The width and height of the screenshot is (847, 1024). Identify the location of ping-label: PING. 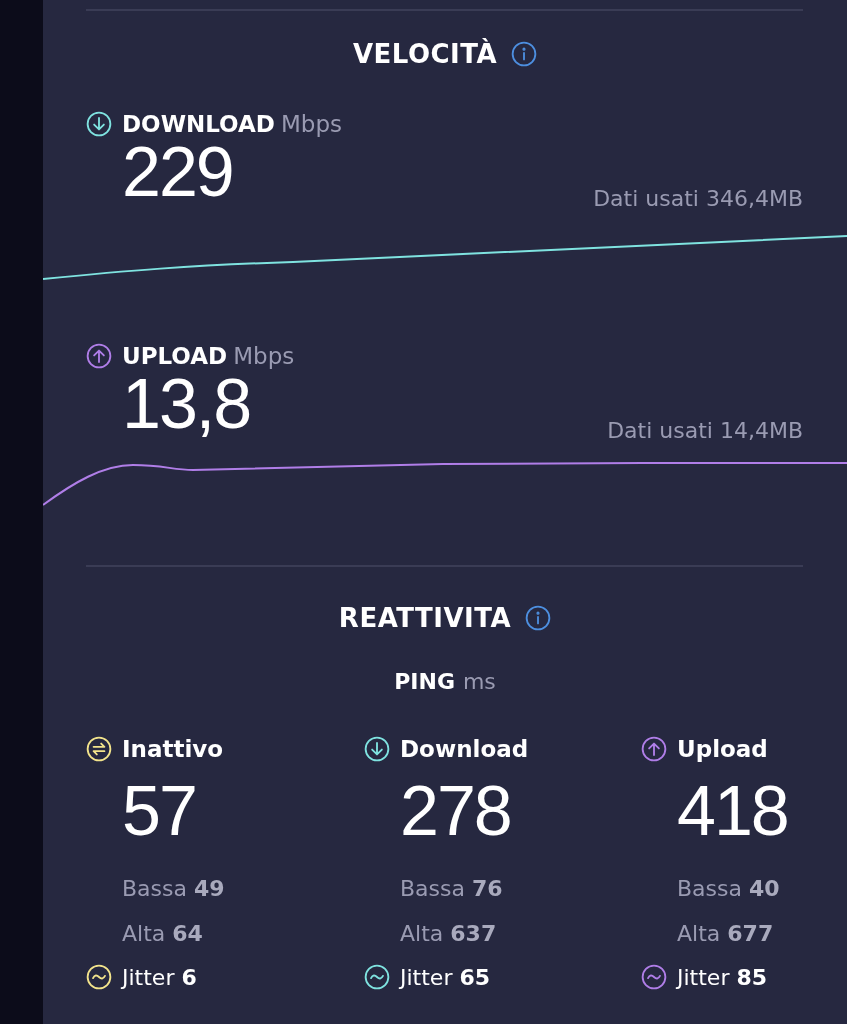
(424, 681).